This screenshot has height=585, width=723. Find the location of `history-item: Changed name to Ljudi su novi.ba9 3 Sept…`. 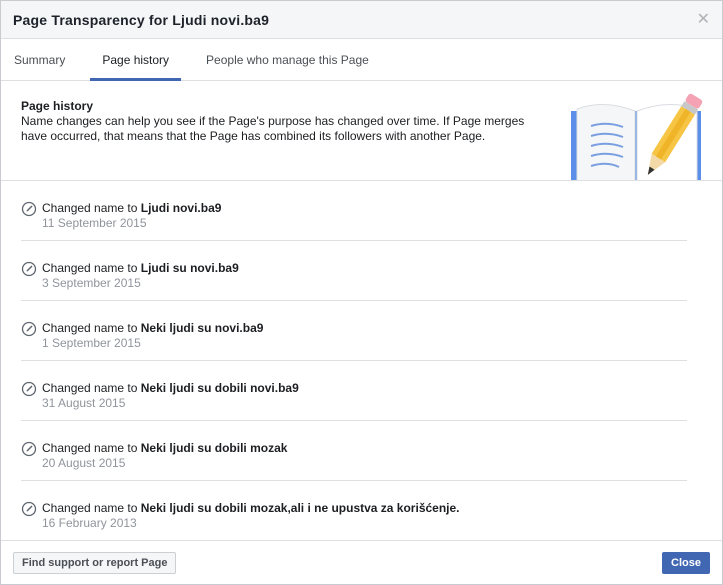

history-item: Changed name to Ljudi su novi.ba9 3 Sept… is located at coordinates (354, 271).